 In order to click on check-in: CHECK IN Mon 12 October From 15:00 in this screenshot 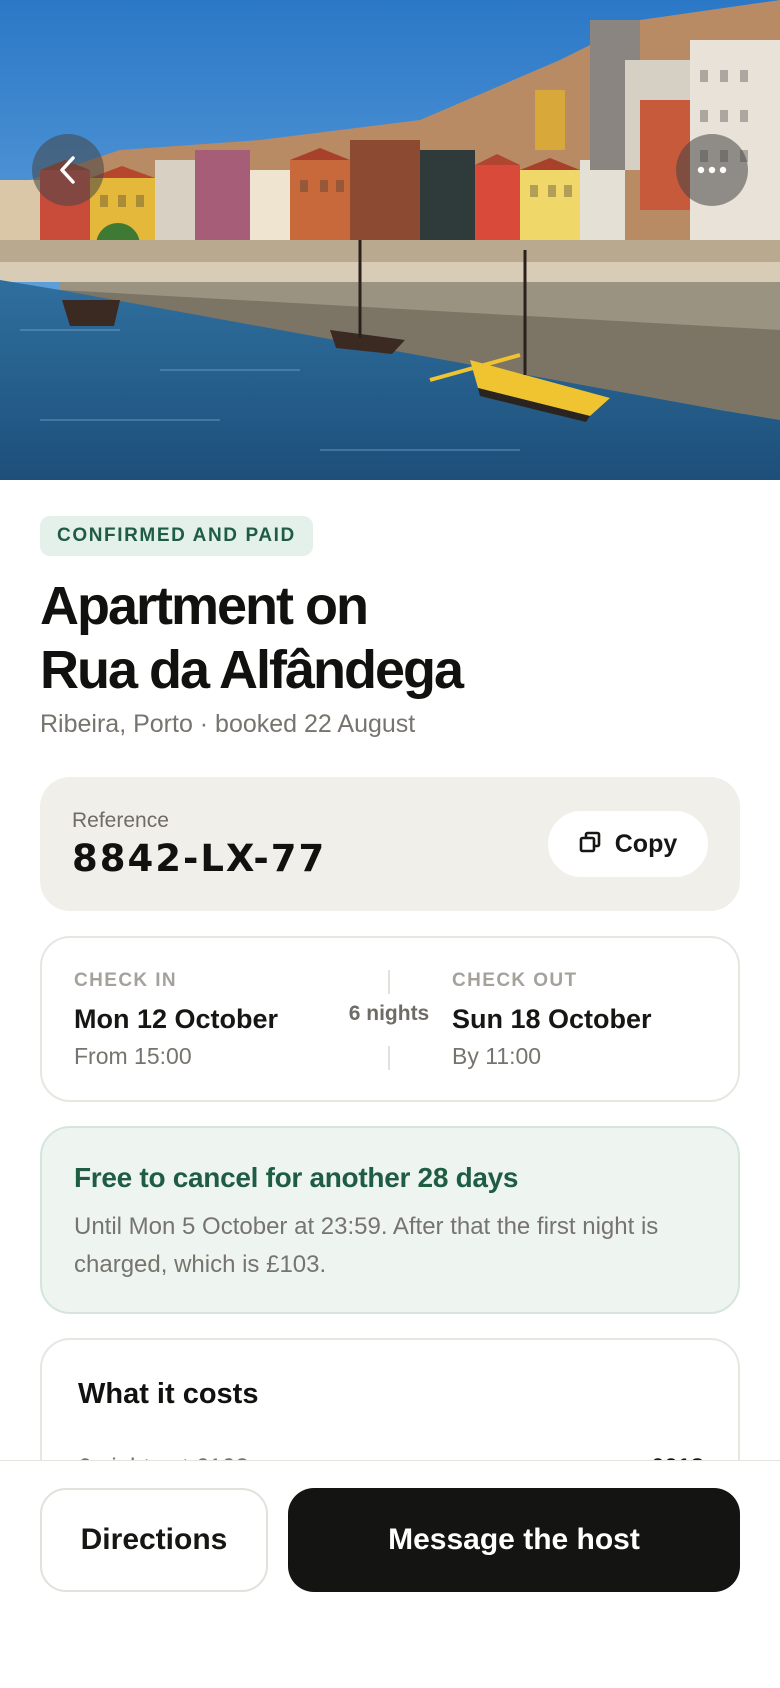, I will do `click(176, 1020)`.